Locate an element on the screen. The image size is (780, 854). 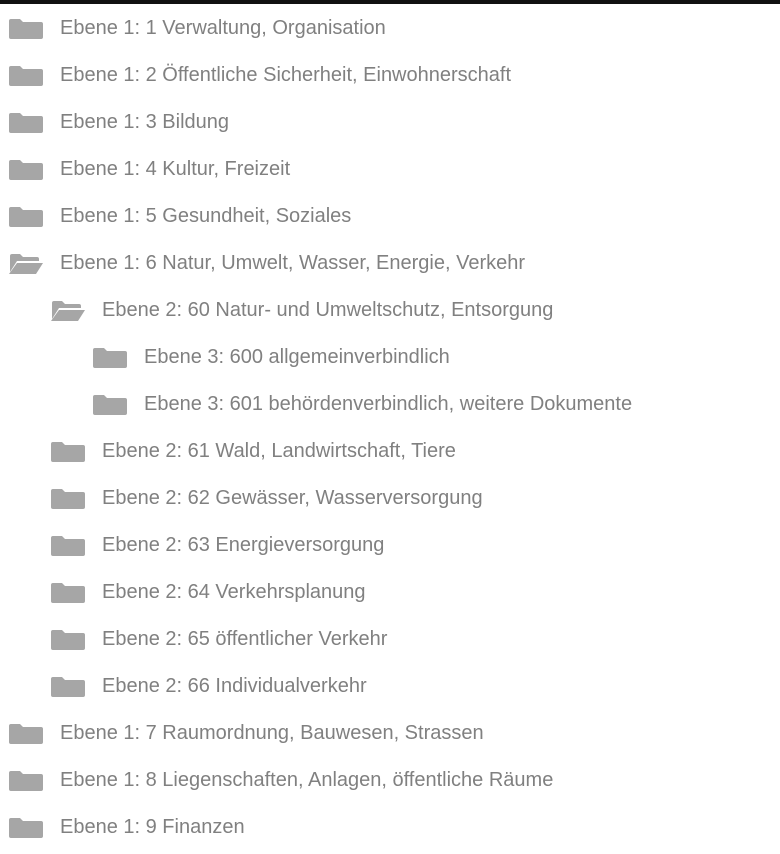
tree-item-ebene2-62: Ebene 2: 62 Gewässer, Wasserversorgung is located at coordinates (390, 498).